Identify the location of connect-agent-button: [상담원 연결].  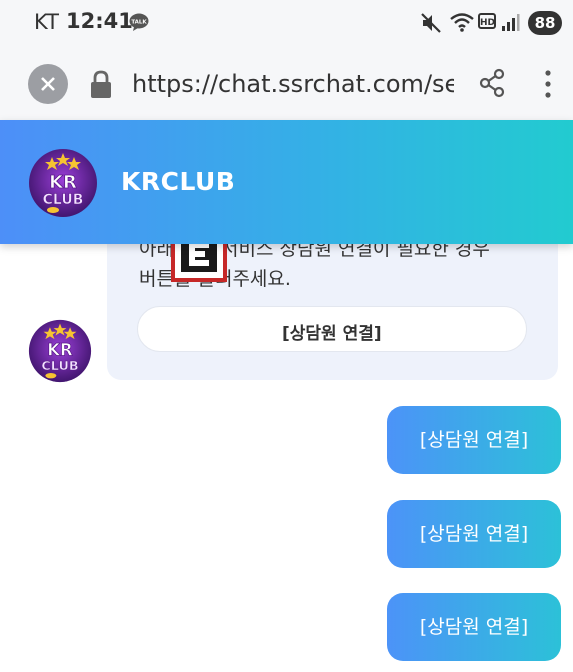
(332, 329).